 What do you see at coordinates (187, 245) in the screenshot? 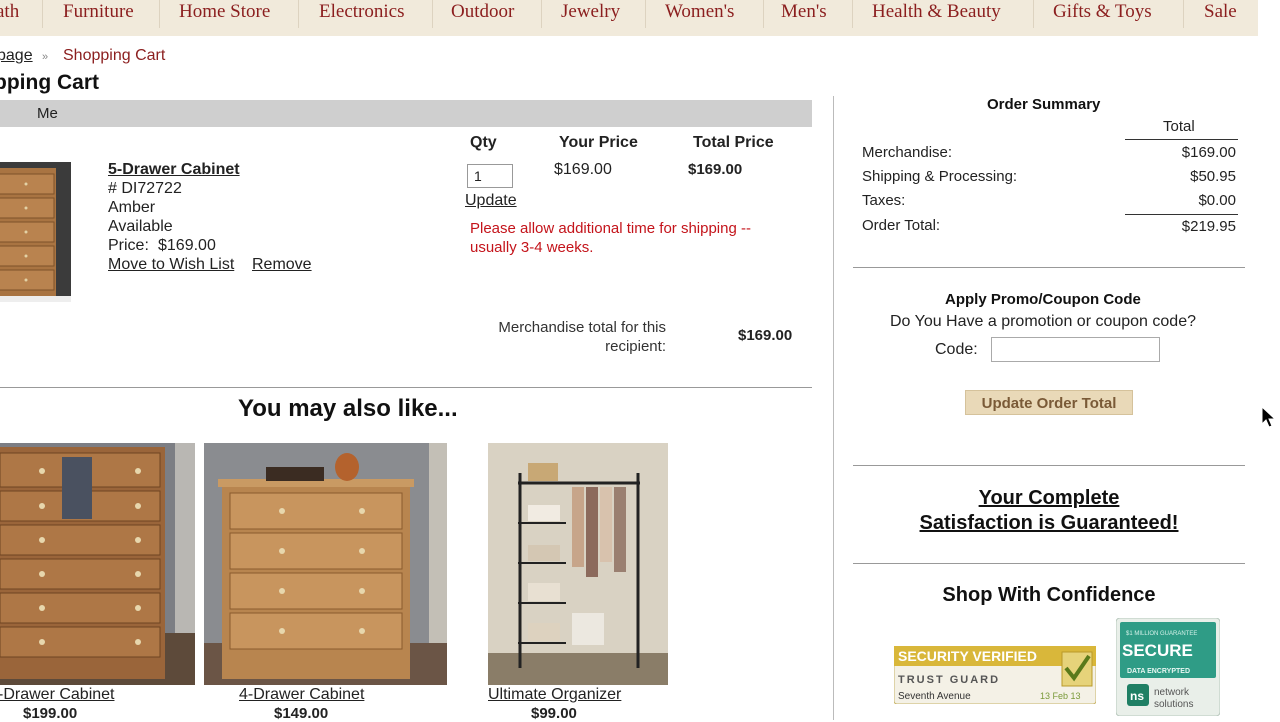
I see `cart-item-price: $169.00` at bounding box center [187, 245].